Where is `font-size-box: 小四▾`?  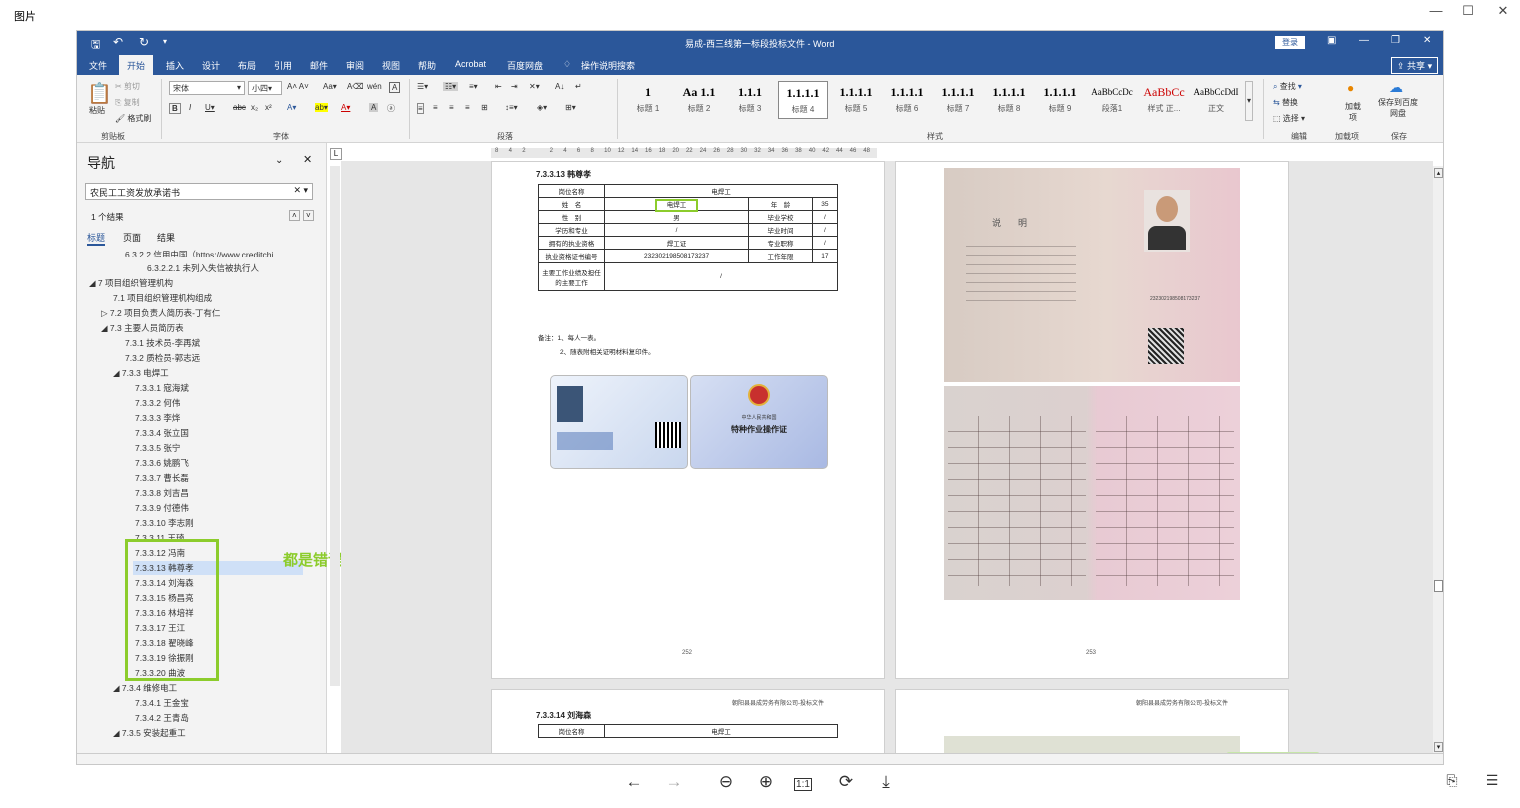
font-size-box: 小四▾ is located at coordinates (265, 88).